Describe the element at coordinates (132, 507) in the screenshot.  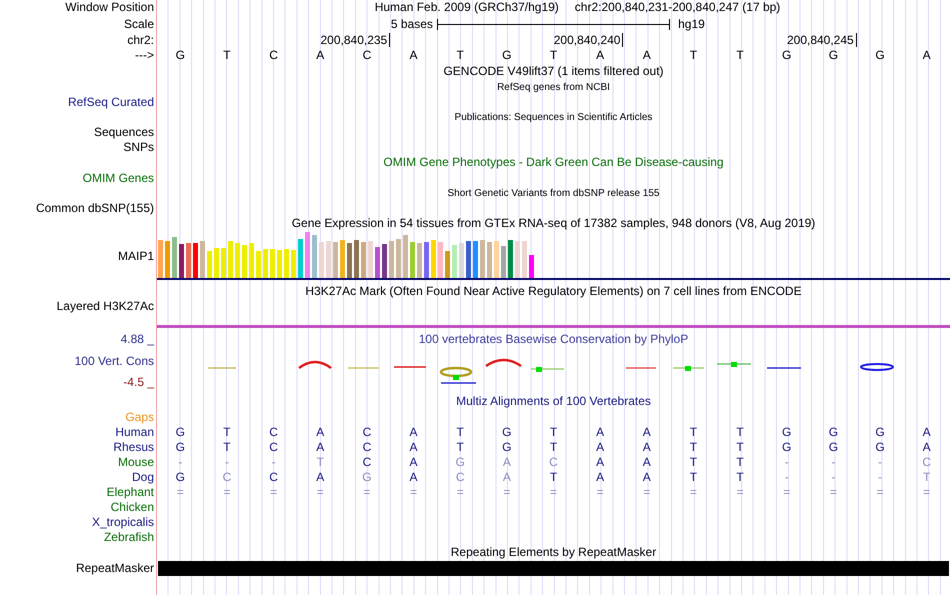
I see `species-label: Chicken` at that location.